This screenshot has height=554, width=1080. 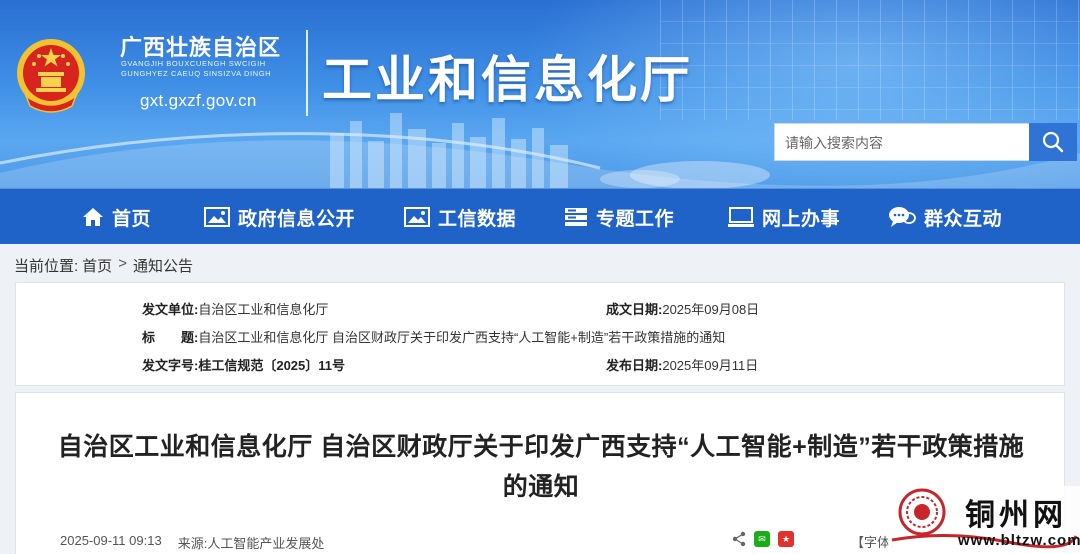 I want to click on meta-date-written: 成文日期:2025年09月08日, so click(x=682, y=308).